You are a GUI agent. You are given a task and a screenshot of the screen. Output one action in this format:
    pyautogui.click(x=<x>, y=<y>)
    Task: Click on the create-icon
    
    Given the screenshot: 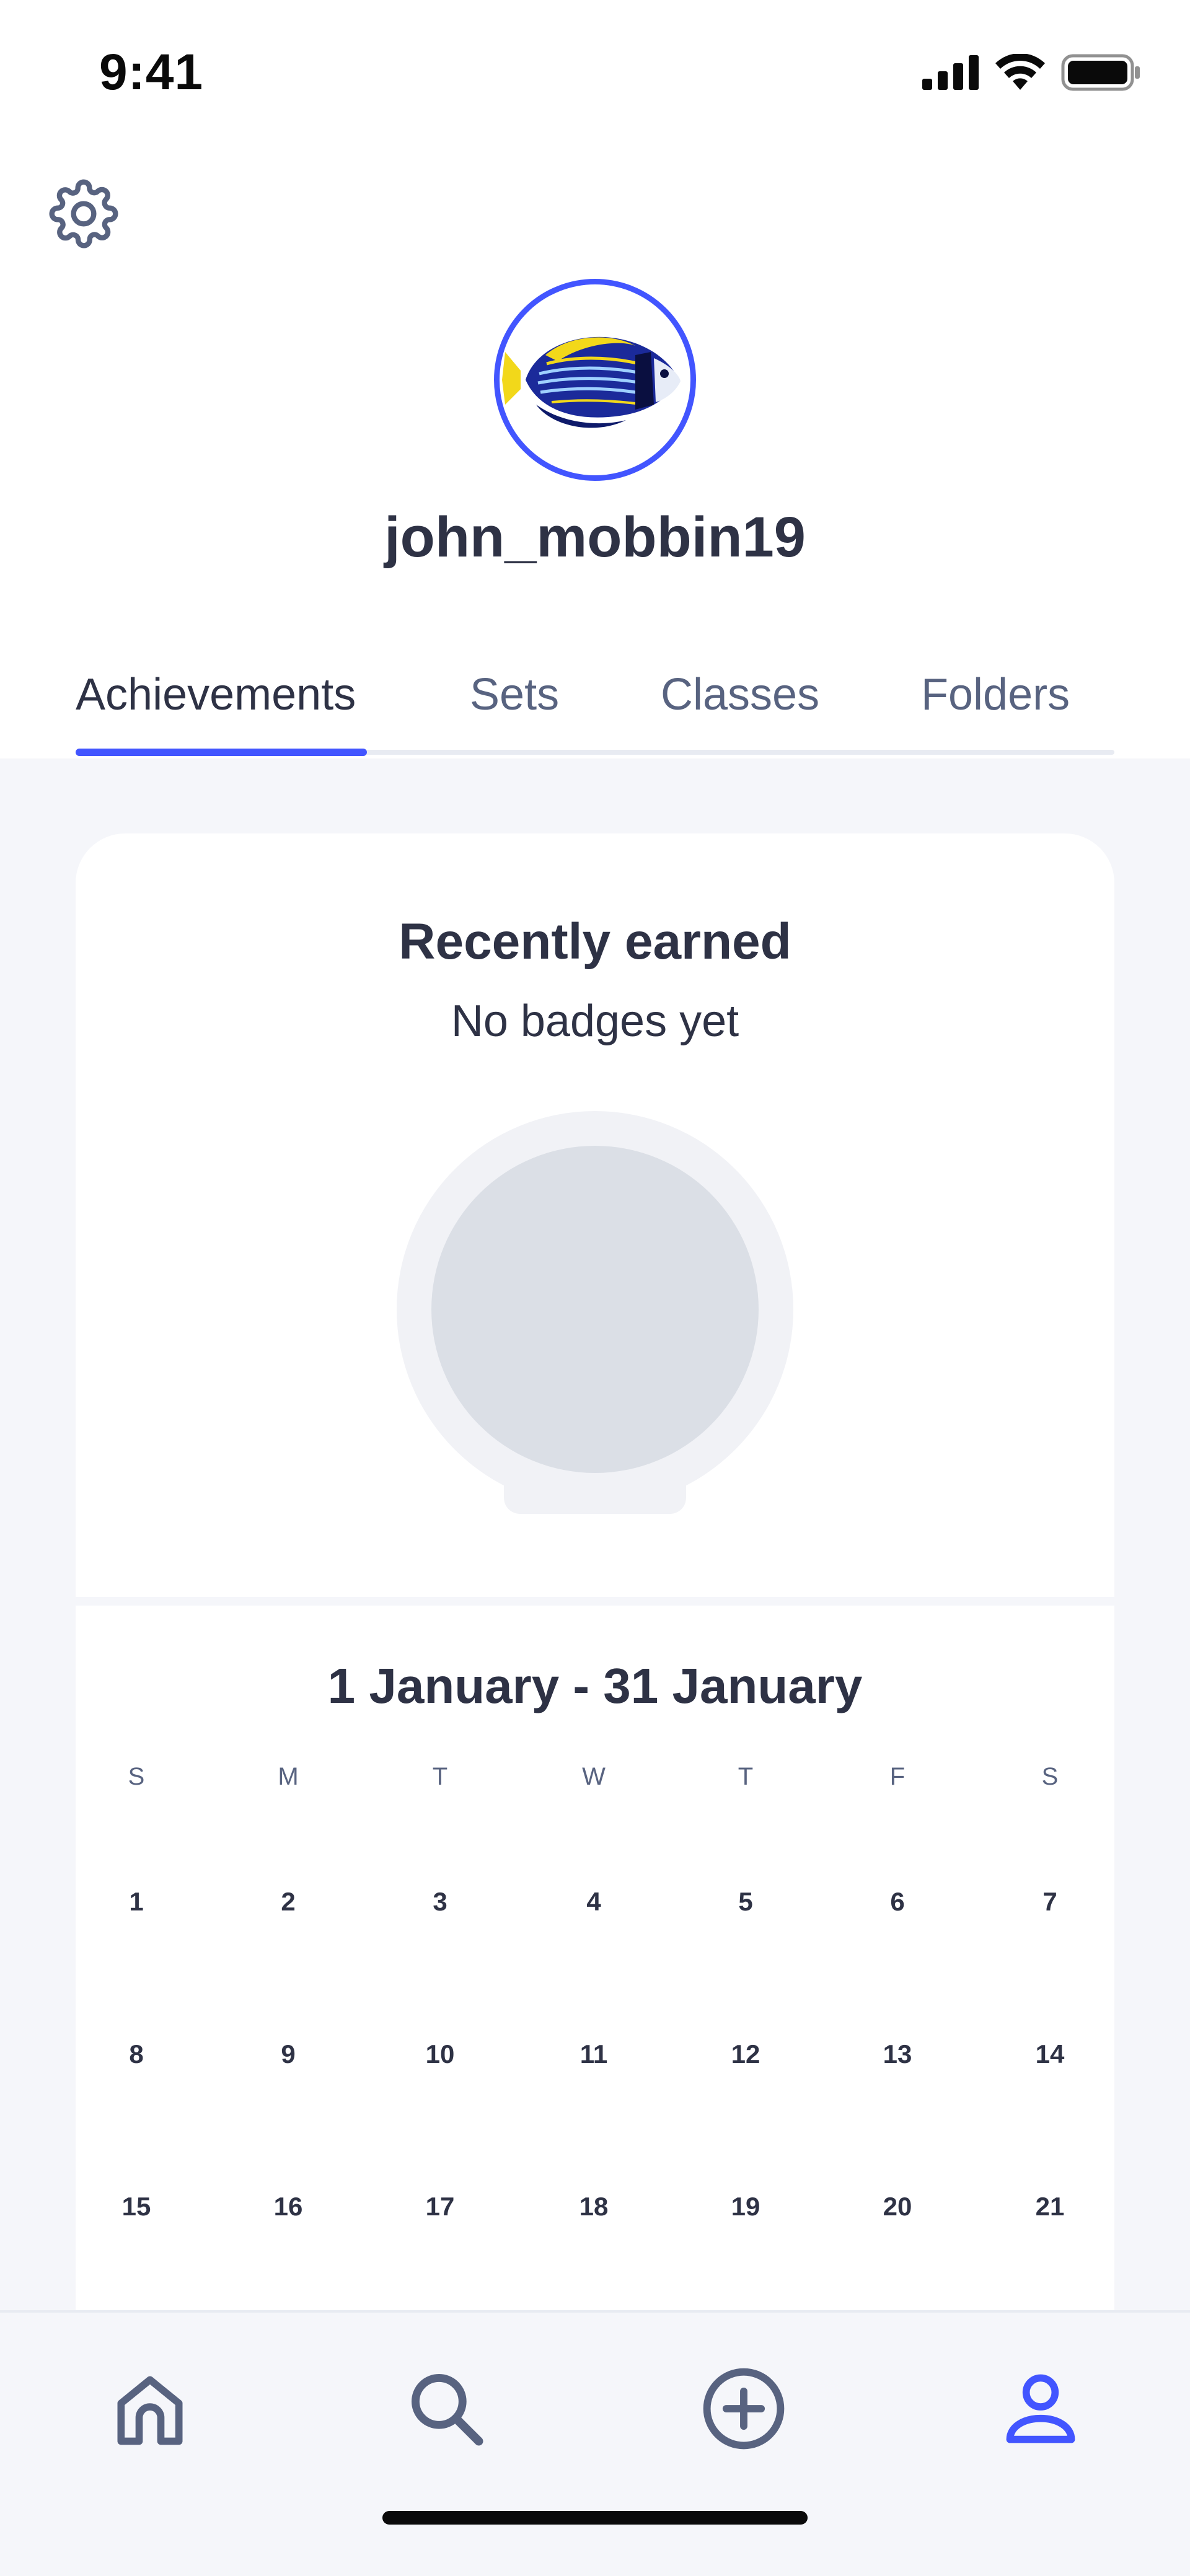 What is the action you would take?
    pyautogui.click(x=744, y=2409)
    